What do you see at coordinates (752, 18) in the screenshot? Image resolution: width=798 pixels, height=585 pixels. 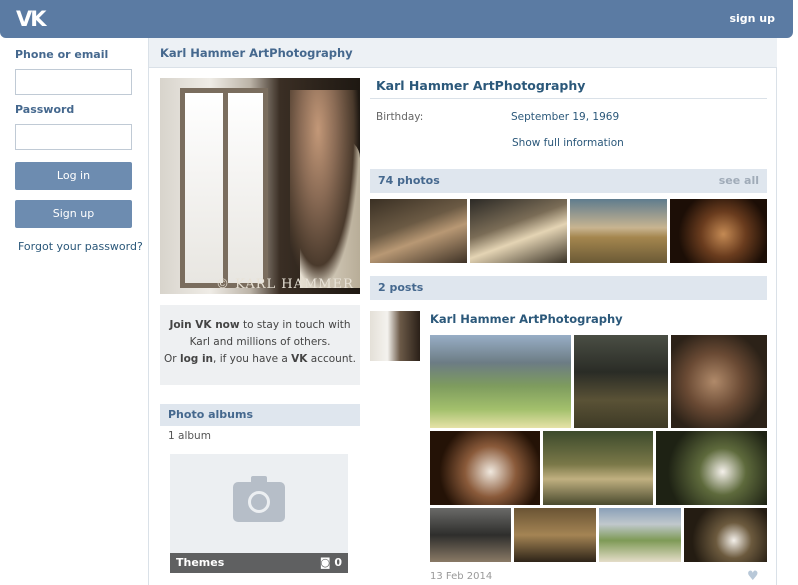 I see `signup-link: sign up` at bounding box center [752, 18].